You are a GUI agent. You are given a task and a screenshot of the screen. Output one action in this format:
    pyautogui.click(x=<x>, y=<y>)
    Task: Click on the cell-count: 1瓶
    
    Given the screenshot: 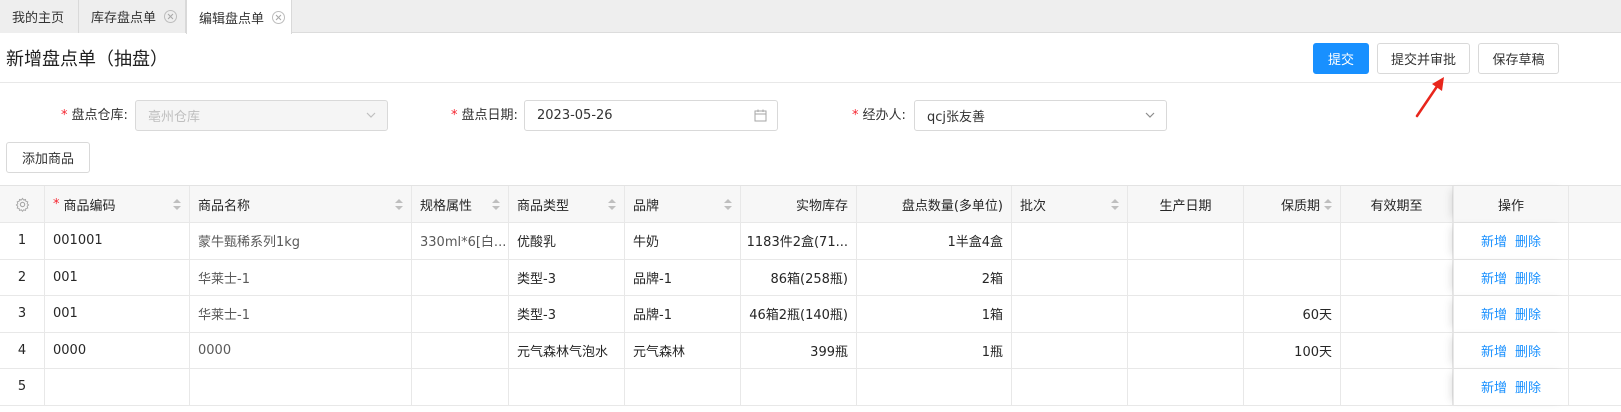 What is the action you would take?
    pyautogui.click(x=934, y=350)
    